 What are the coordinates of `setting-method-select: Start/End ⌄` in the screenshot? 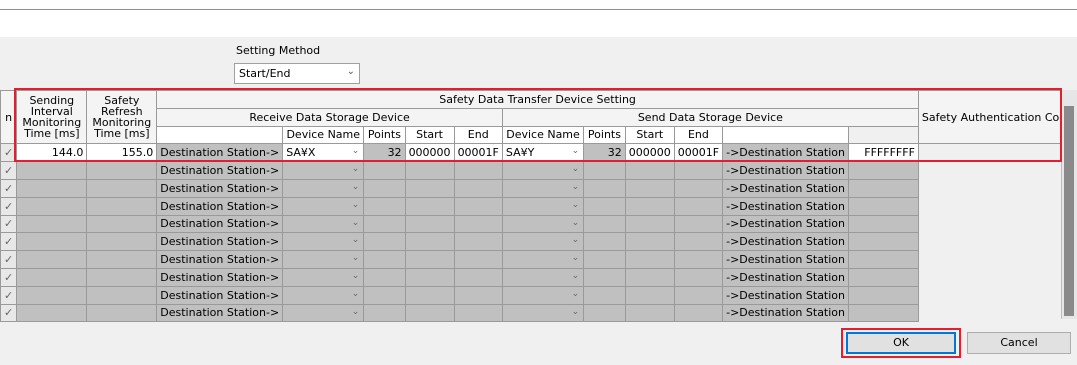 It's located at (297, 73).